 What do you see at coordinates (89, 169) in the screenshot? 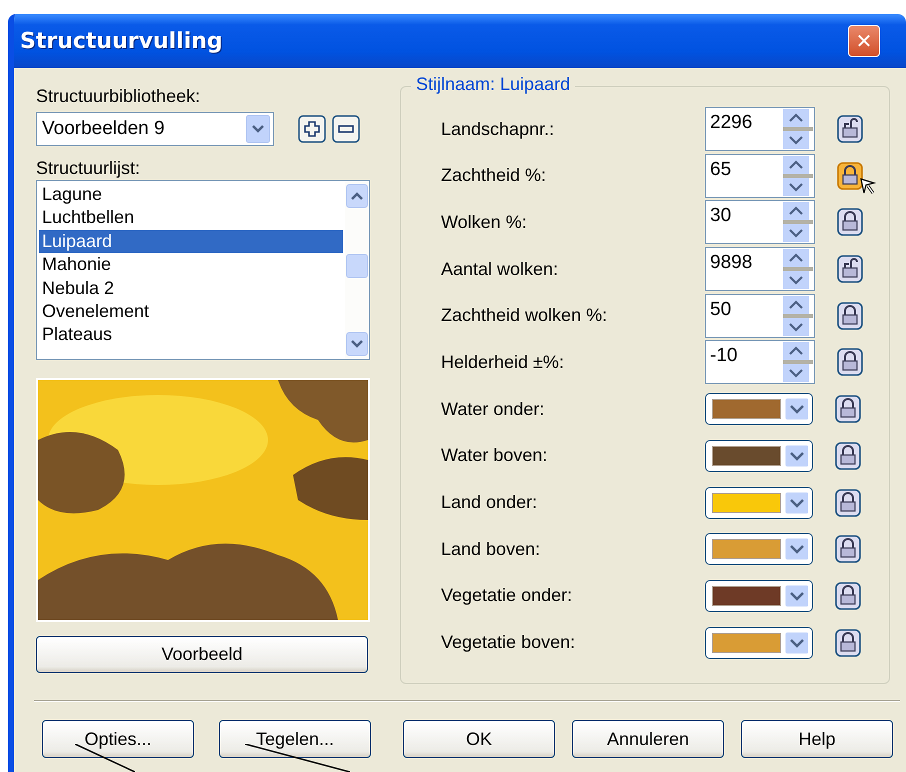
I see `list-label: Structuurlijst:` at bounding box center [89, 169].